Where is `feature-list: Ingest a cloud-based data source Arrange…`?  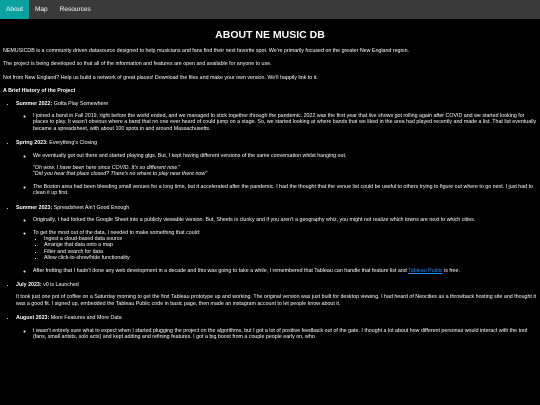 feature-list: Ingest a cloud-based data source Arrange… is located at coordinates (285, 249).